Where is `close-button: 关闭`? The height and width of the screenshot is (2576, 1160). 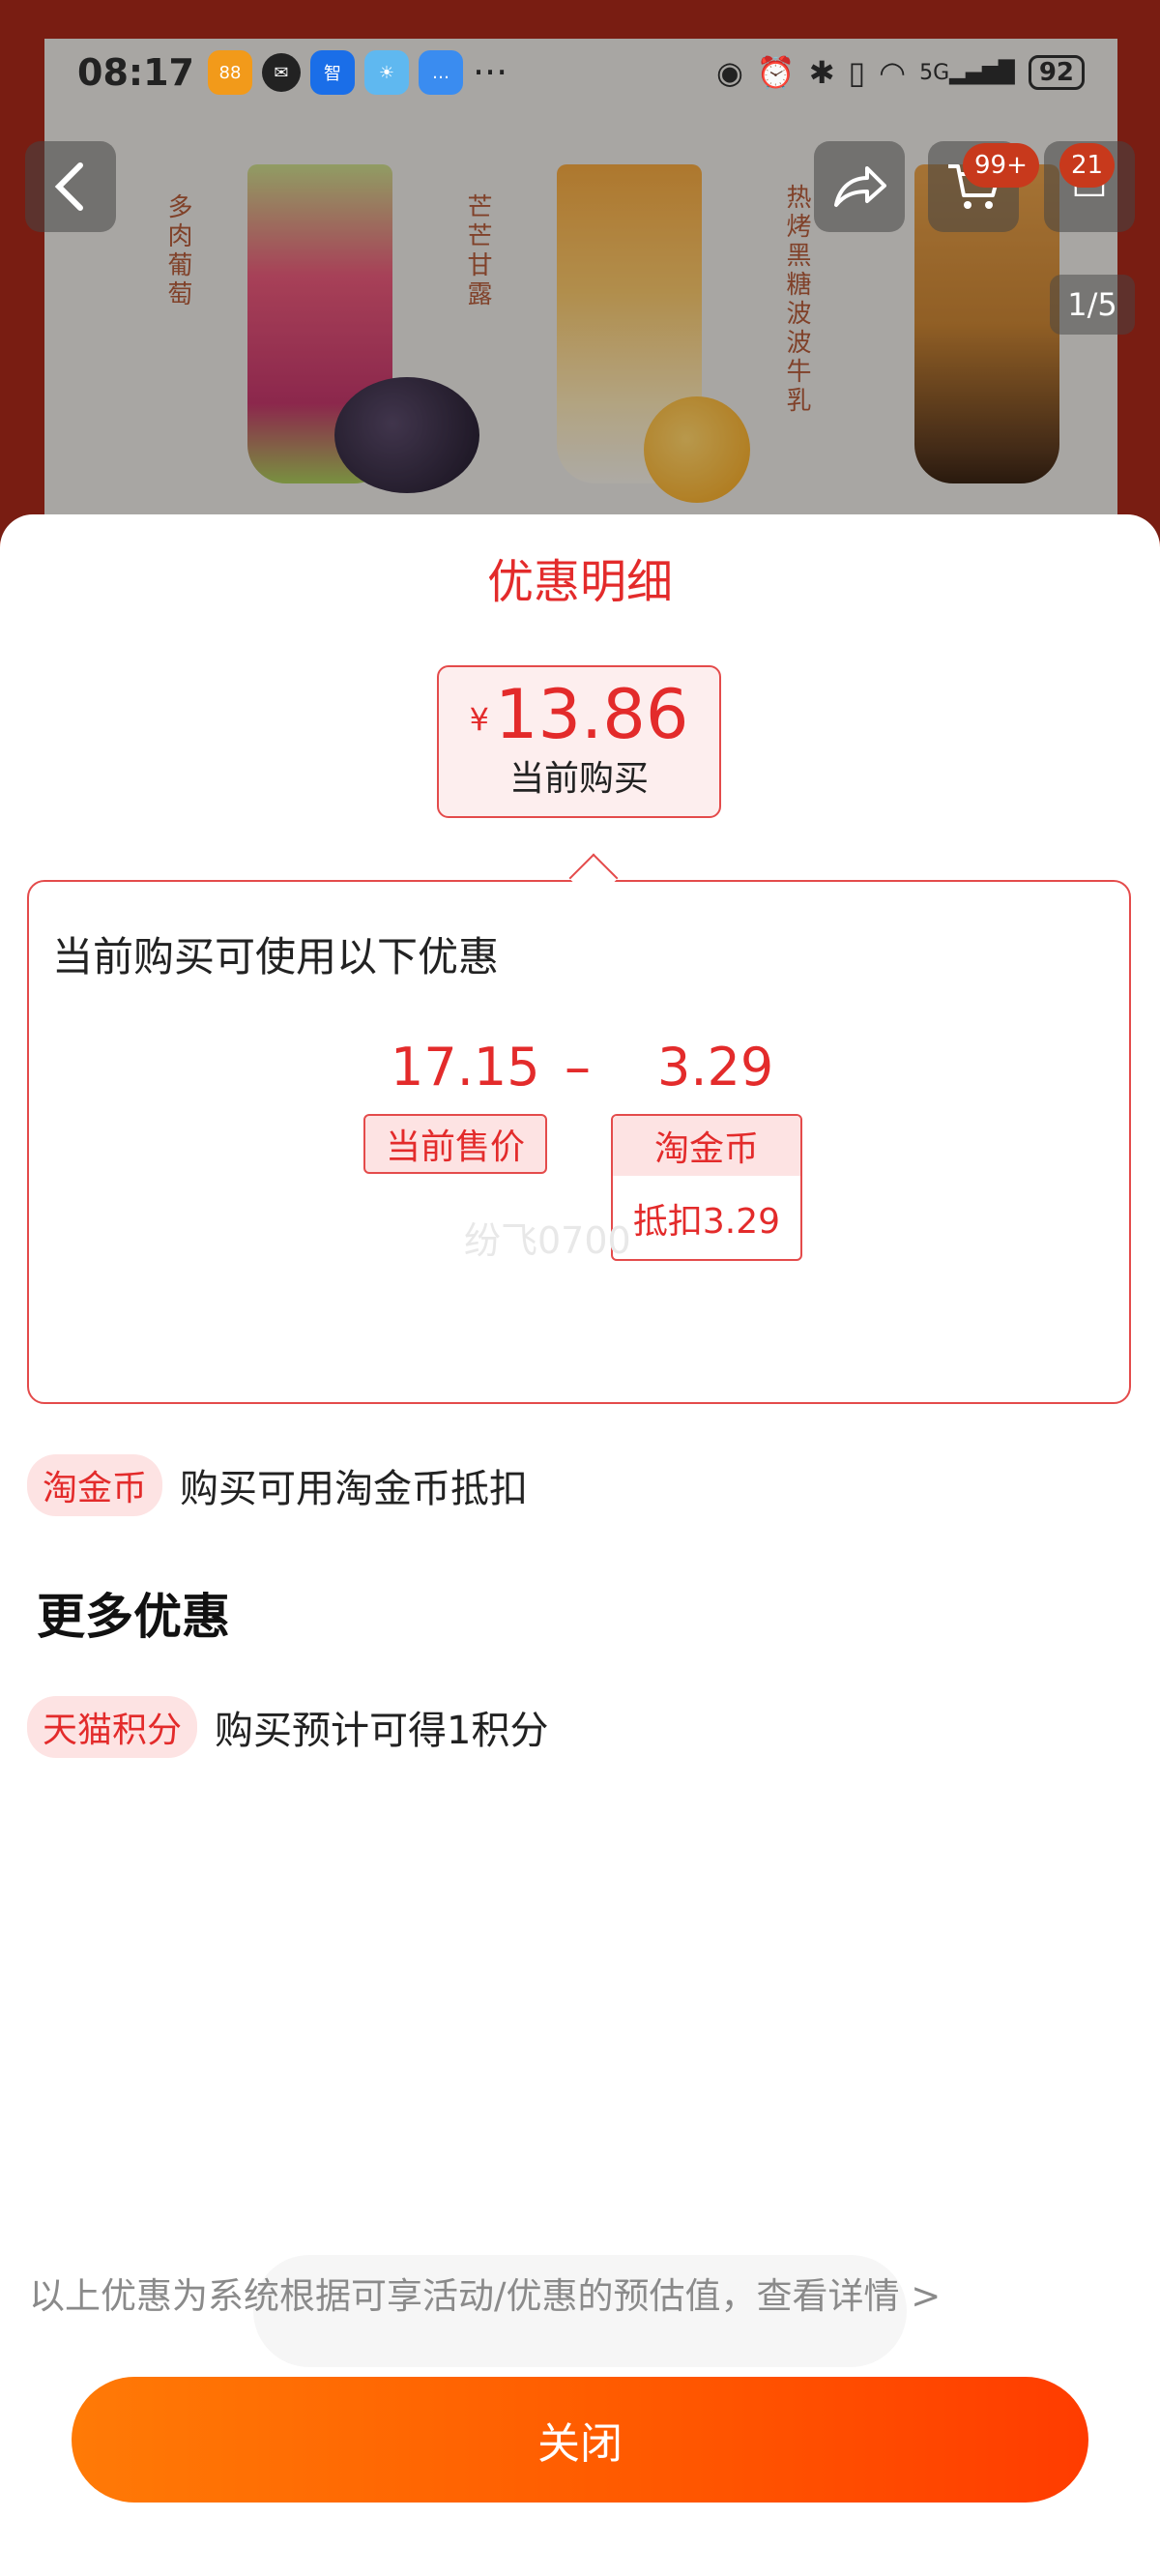
close-button: 关闭 is located at coordinates (580, 2440).